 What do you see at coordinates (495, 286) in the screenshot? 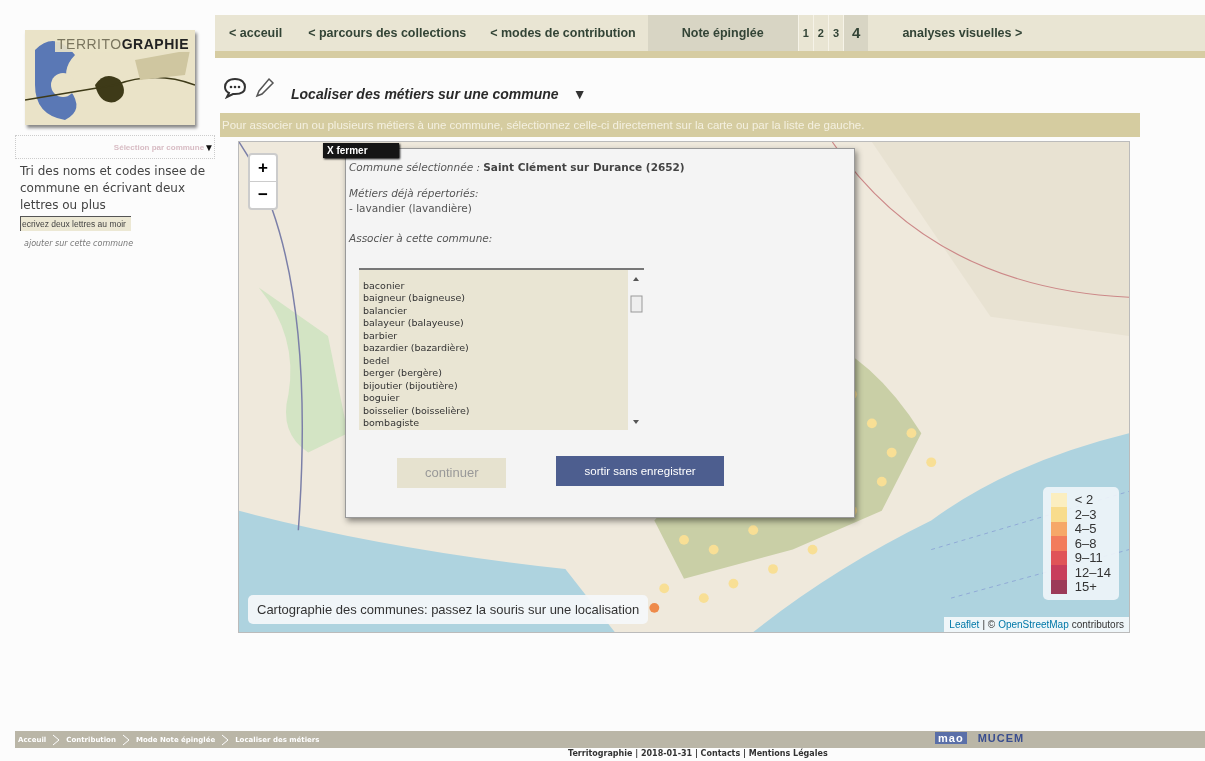
I see `list-option: baconier` at bounding box center [495, 286].